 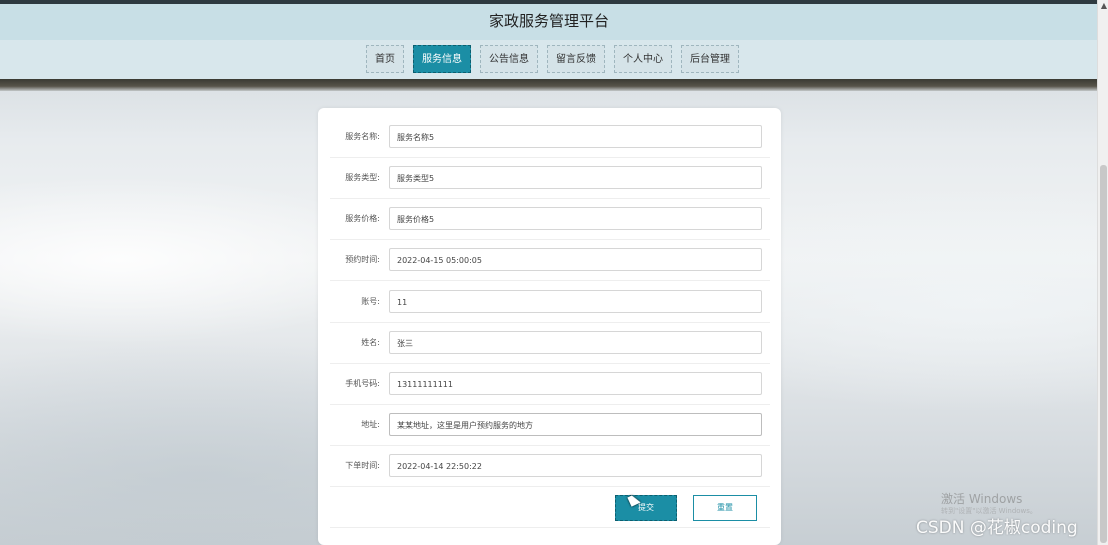 I want to click on form-row-service-name: 服务名称: 服务名称5, so click(x=549, y=137).